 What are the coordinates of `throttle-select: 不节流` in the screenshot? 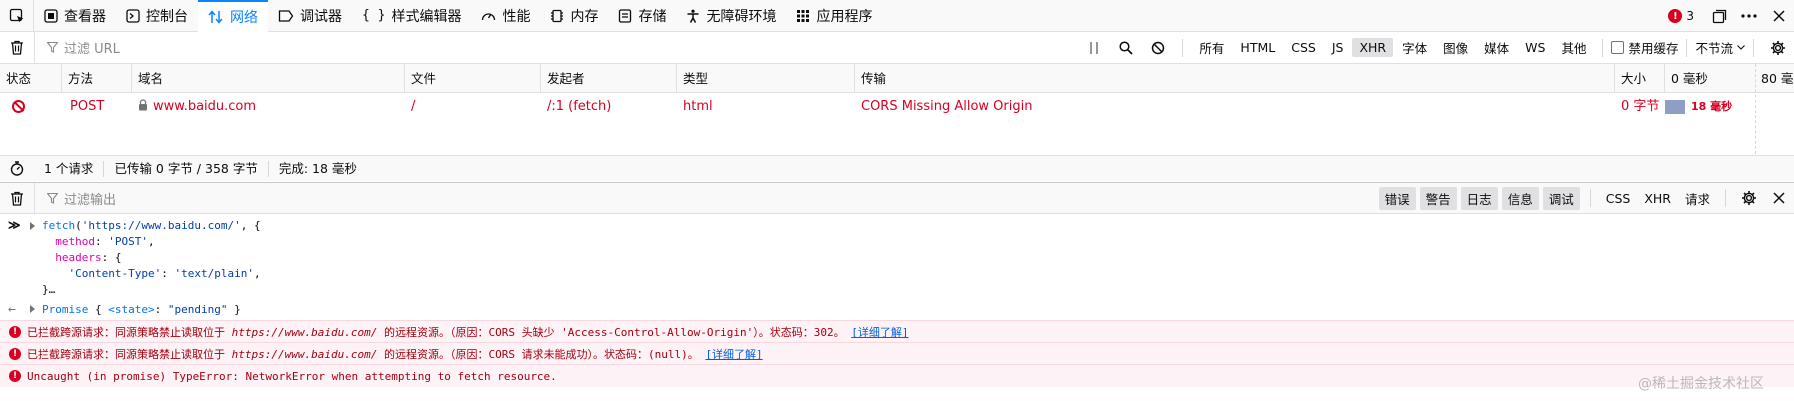 It's located at (1720, 47).